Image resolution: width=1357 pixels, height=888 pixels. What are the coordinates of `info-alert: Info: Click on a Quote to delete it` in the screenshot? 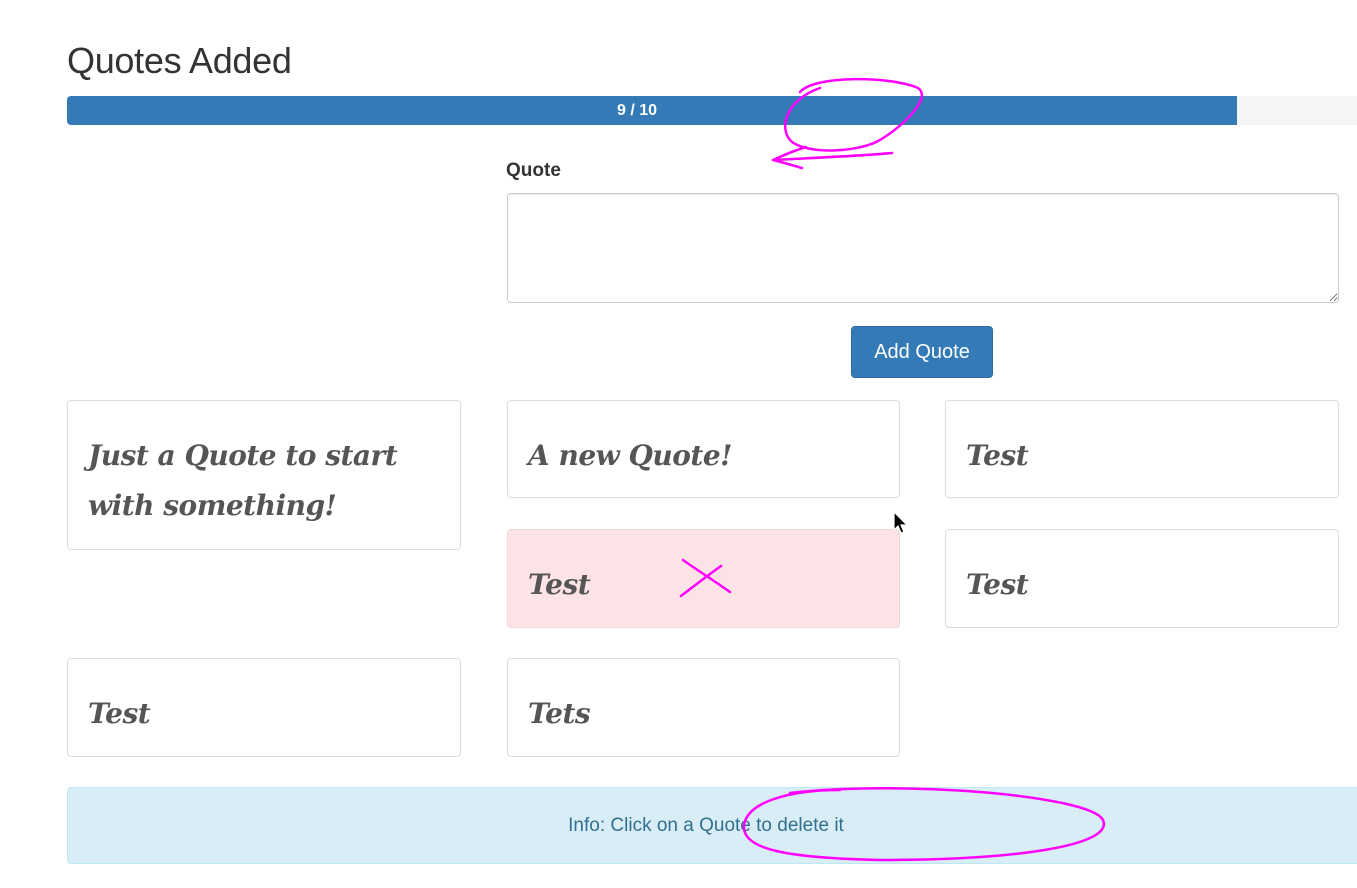 It's located at (712, 825).